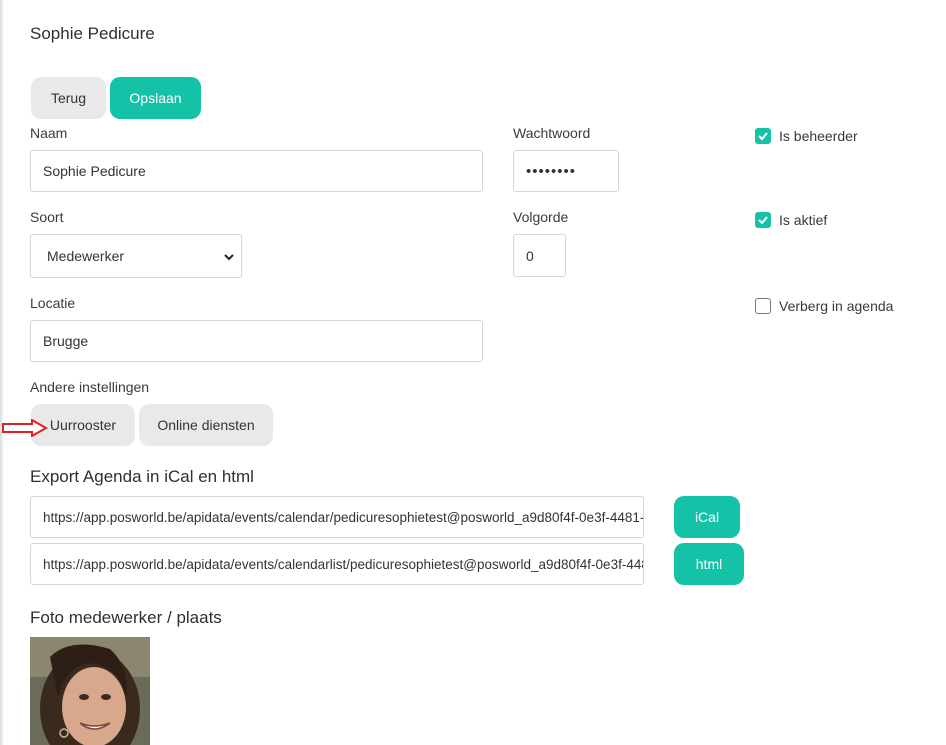 This screenshot has width=946, height=745. What do you see at coordinates (25, 428) in the screenshot?
I see `red-arrow-icon` at bounding box center [25, 428].